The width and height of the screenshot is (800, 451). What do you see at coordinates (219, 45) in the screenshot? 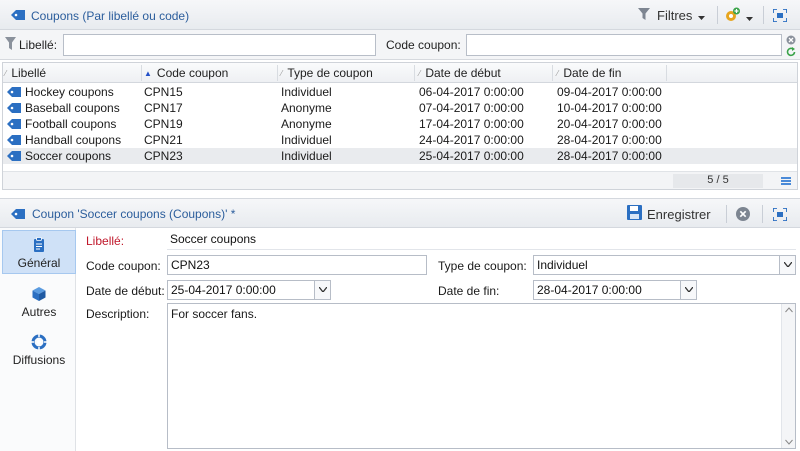
I see `libelle-filter-input` at bounding box center [219, 45].